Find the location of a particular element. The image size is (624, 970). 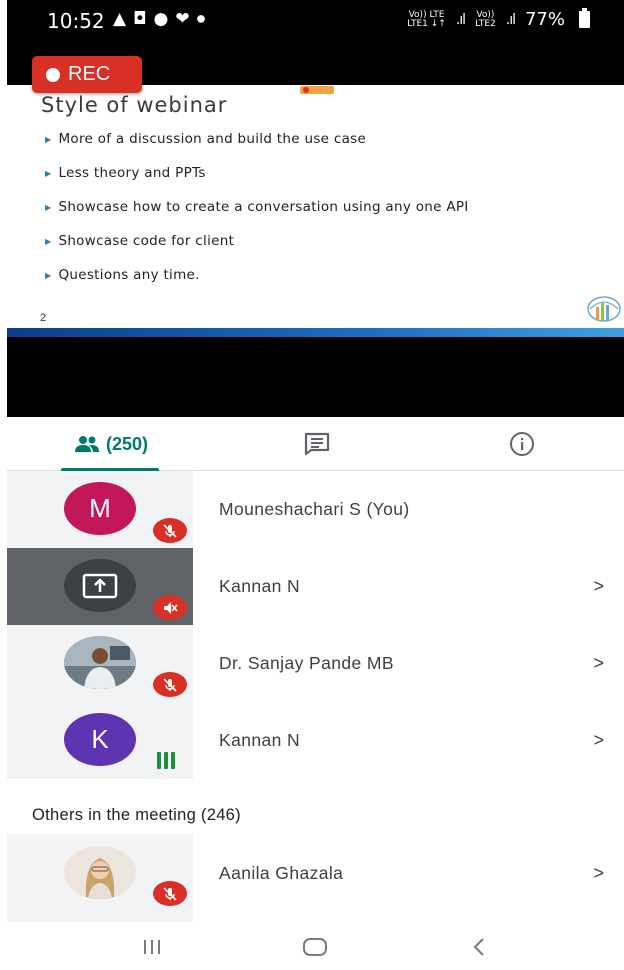

back-icon is located at coordinates (479, 947).